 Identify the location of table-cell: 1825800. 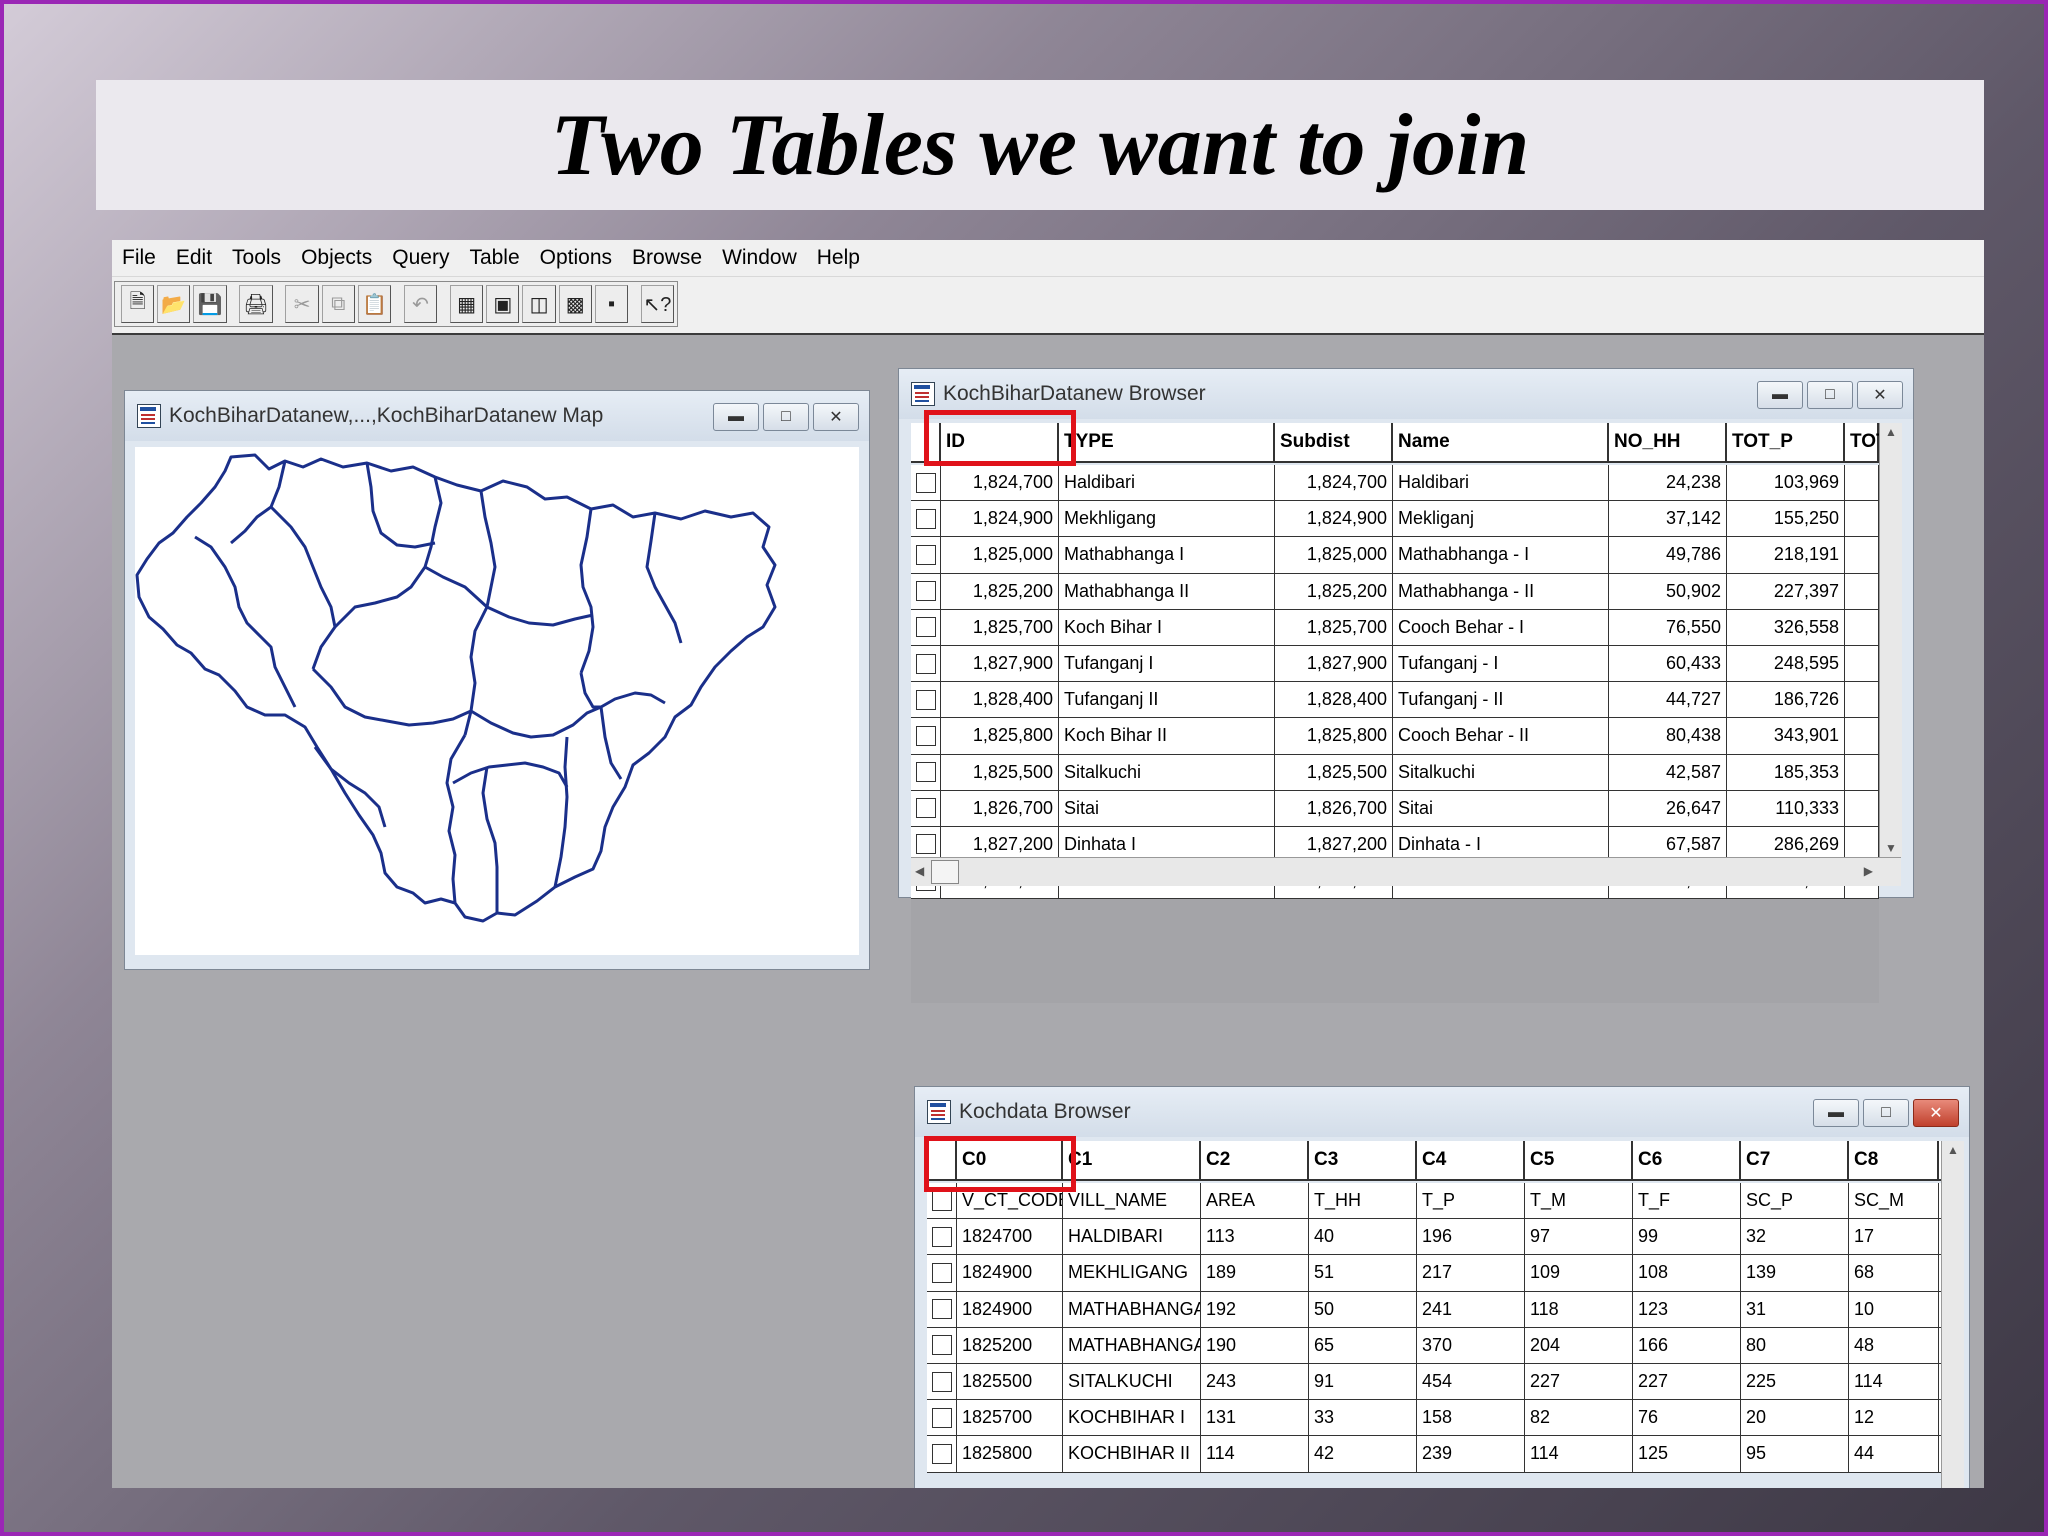
(1010, 1454).